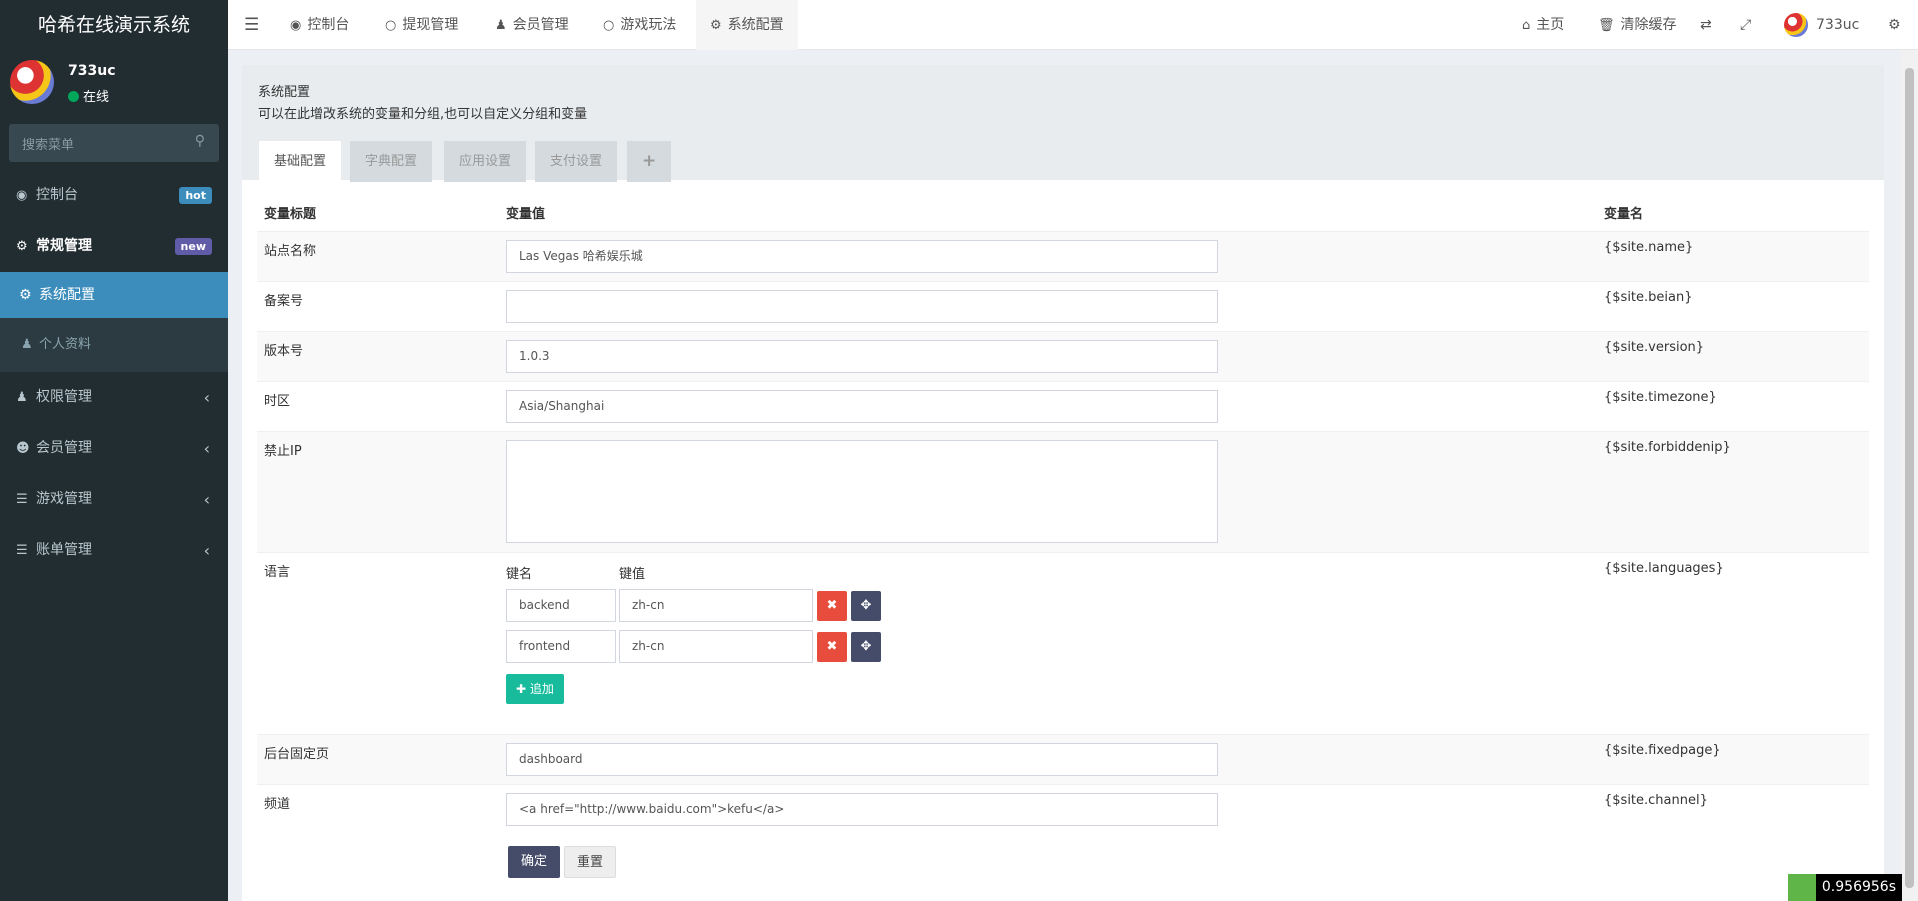 The width and height of the screenshot is (1918, 901). I want to click on tab-system-config: ⚙ 系统配置, so click(747, 25).